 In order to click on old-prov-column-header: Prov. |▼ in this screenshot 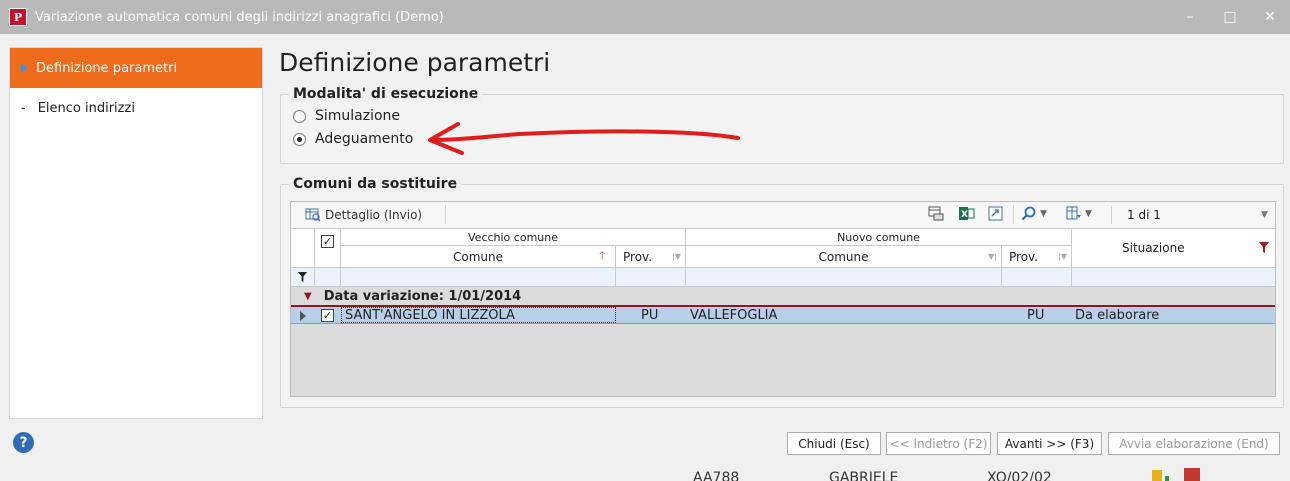, I will do `click(651, 257)`.